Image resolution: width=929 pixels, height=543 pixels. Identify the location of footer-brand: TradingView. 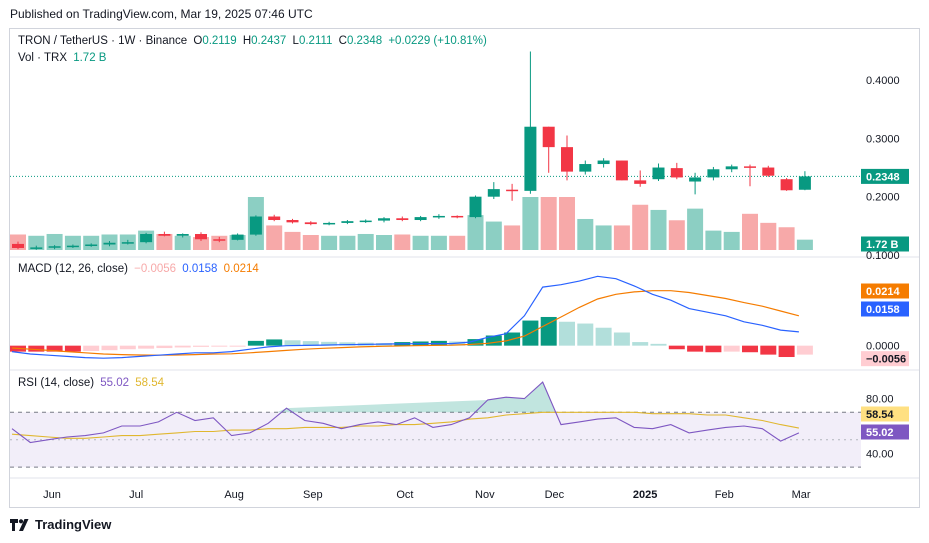
(60, 524).